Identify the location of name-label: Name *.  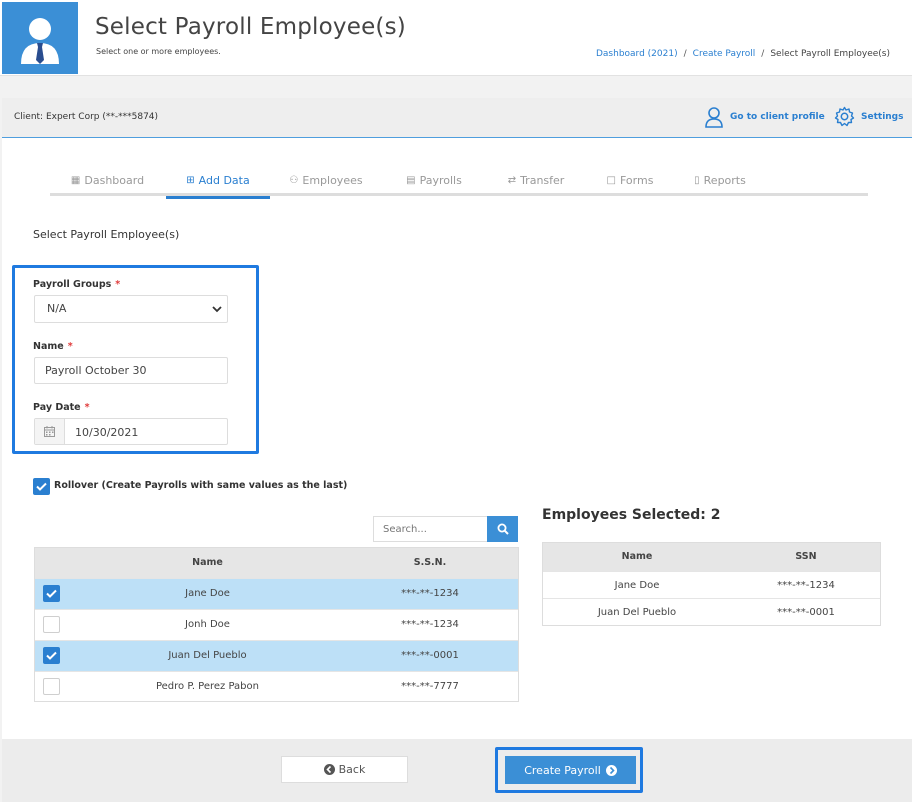
(53, 346).